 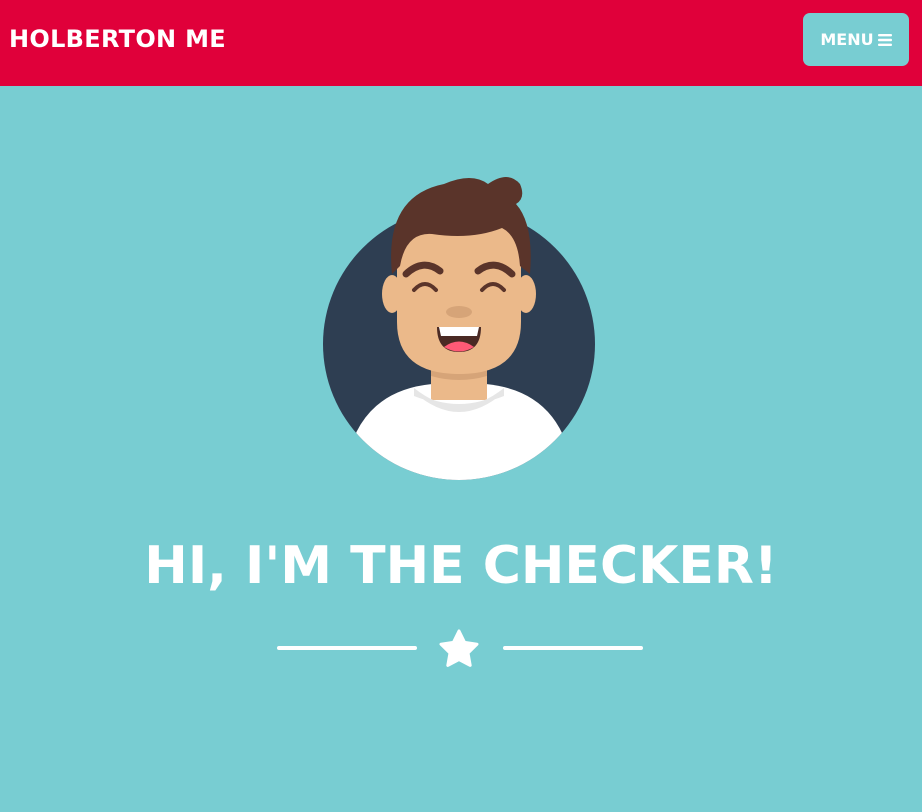 What do you see at coordinates (573, 648) in the screenshot?
I see `divider-line-right` at bounding box center [573, 648].